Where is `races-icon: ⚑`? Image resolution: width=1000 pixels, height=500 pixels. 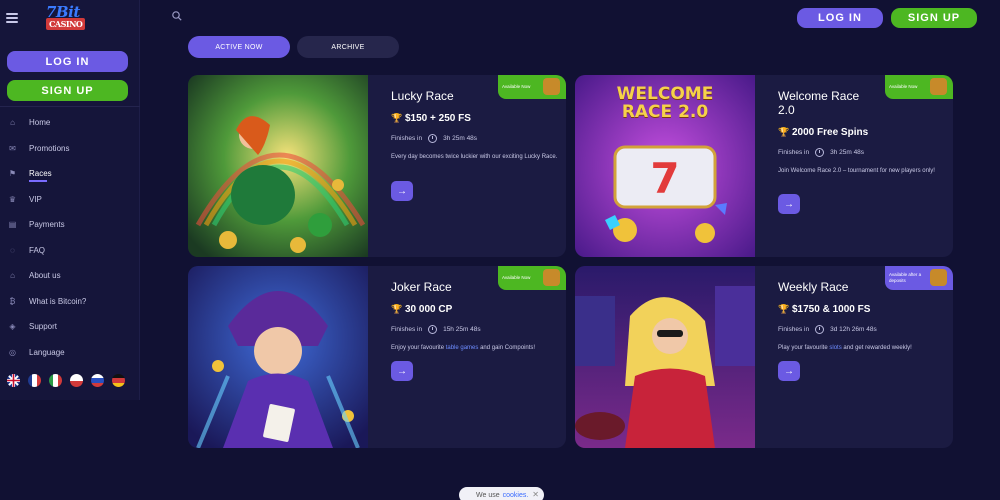 races-icon: ⚑ is located at coordinates (12, 174).